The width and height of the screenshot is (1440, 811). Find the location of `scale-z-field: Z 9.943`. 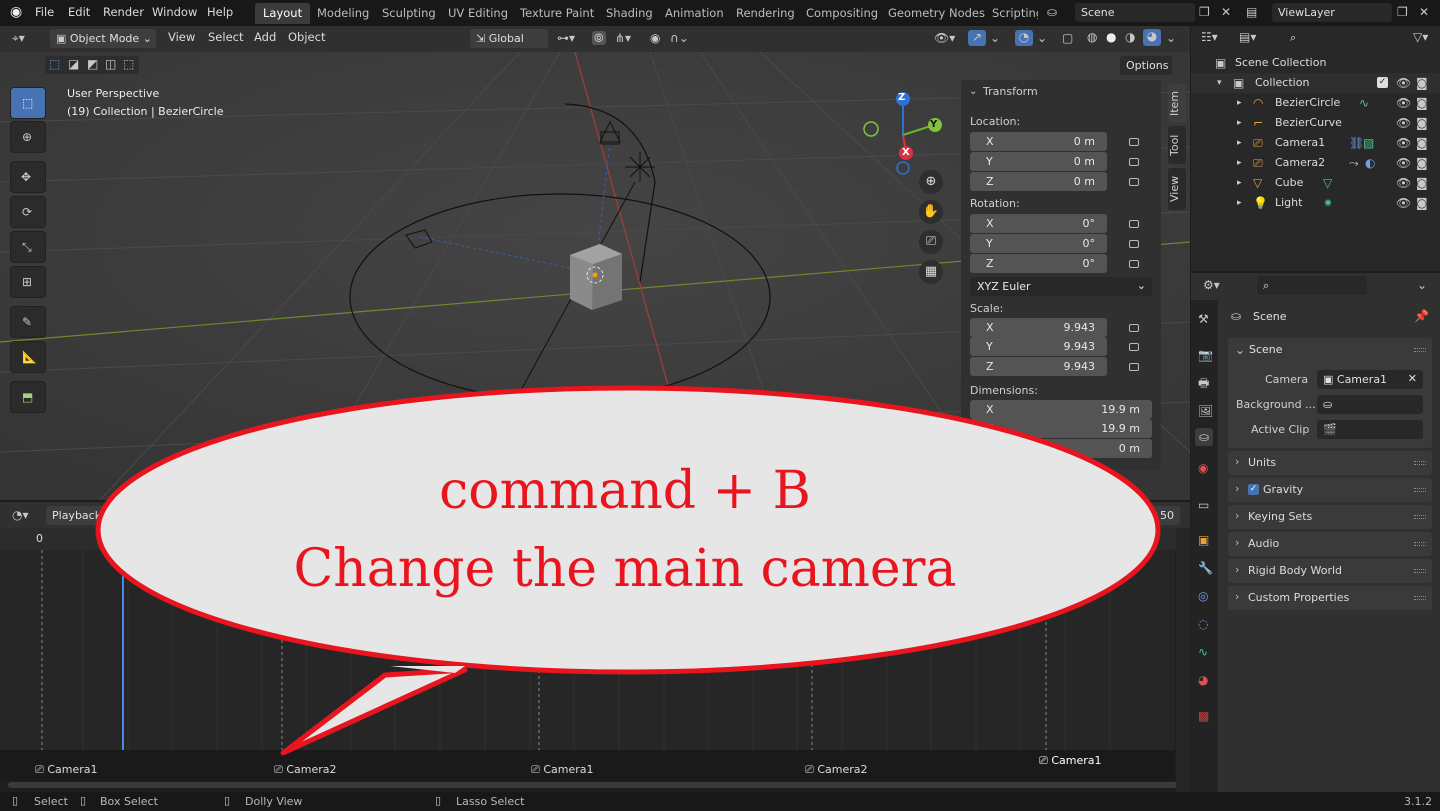

scale-z-field: Z 9.943 is located at coordinates (1038, 366).